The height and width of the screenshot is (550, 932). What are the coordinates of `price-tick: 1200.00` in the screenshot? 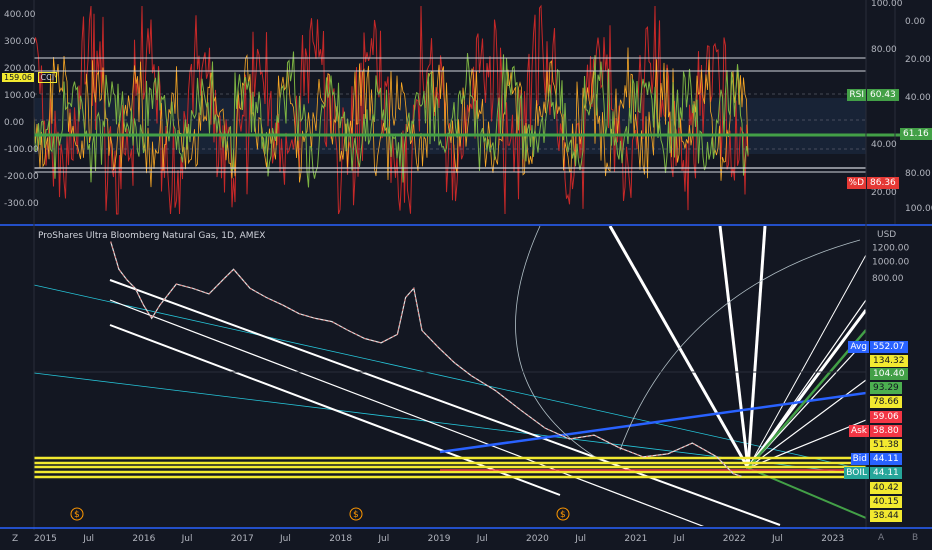 It's located at (890, 249).